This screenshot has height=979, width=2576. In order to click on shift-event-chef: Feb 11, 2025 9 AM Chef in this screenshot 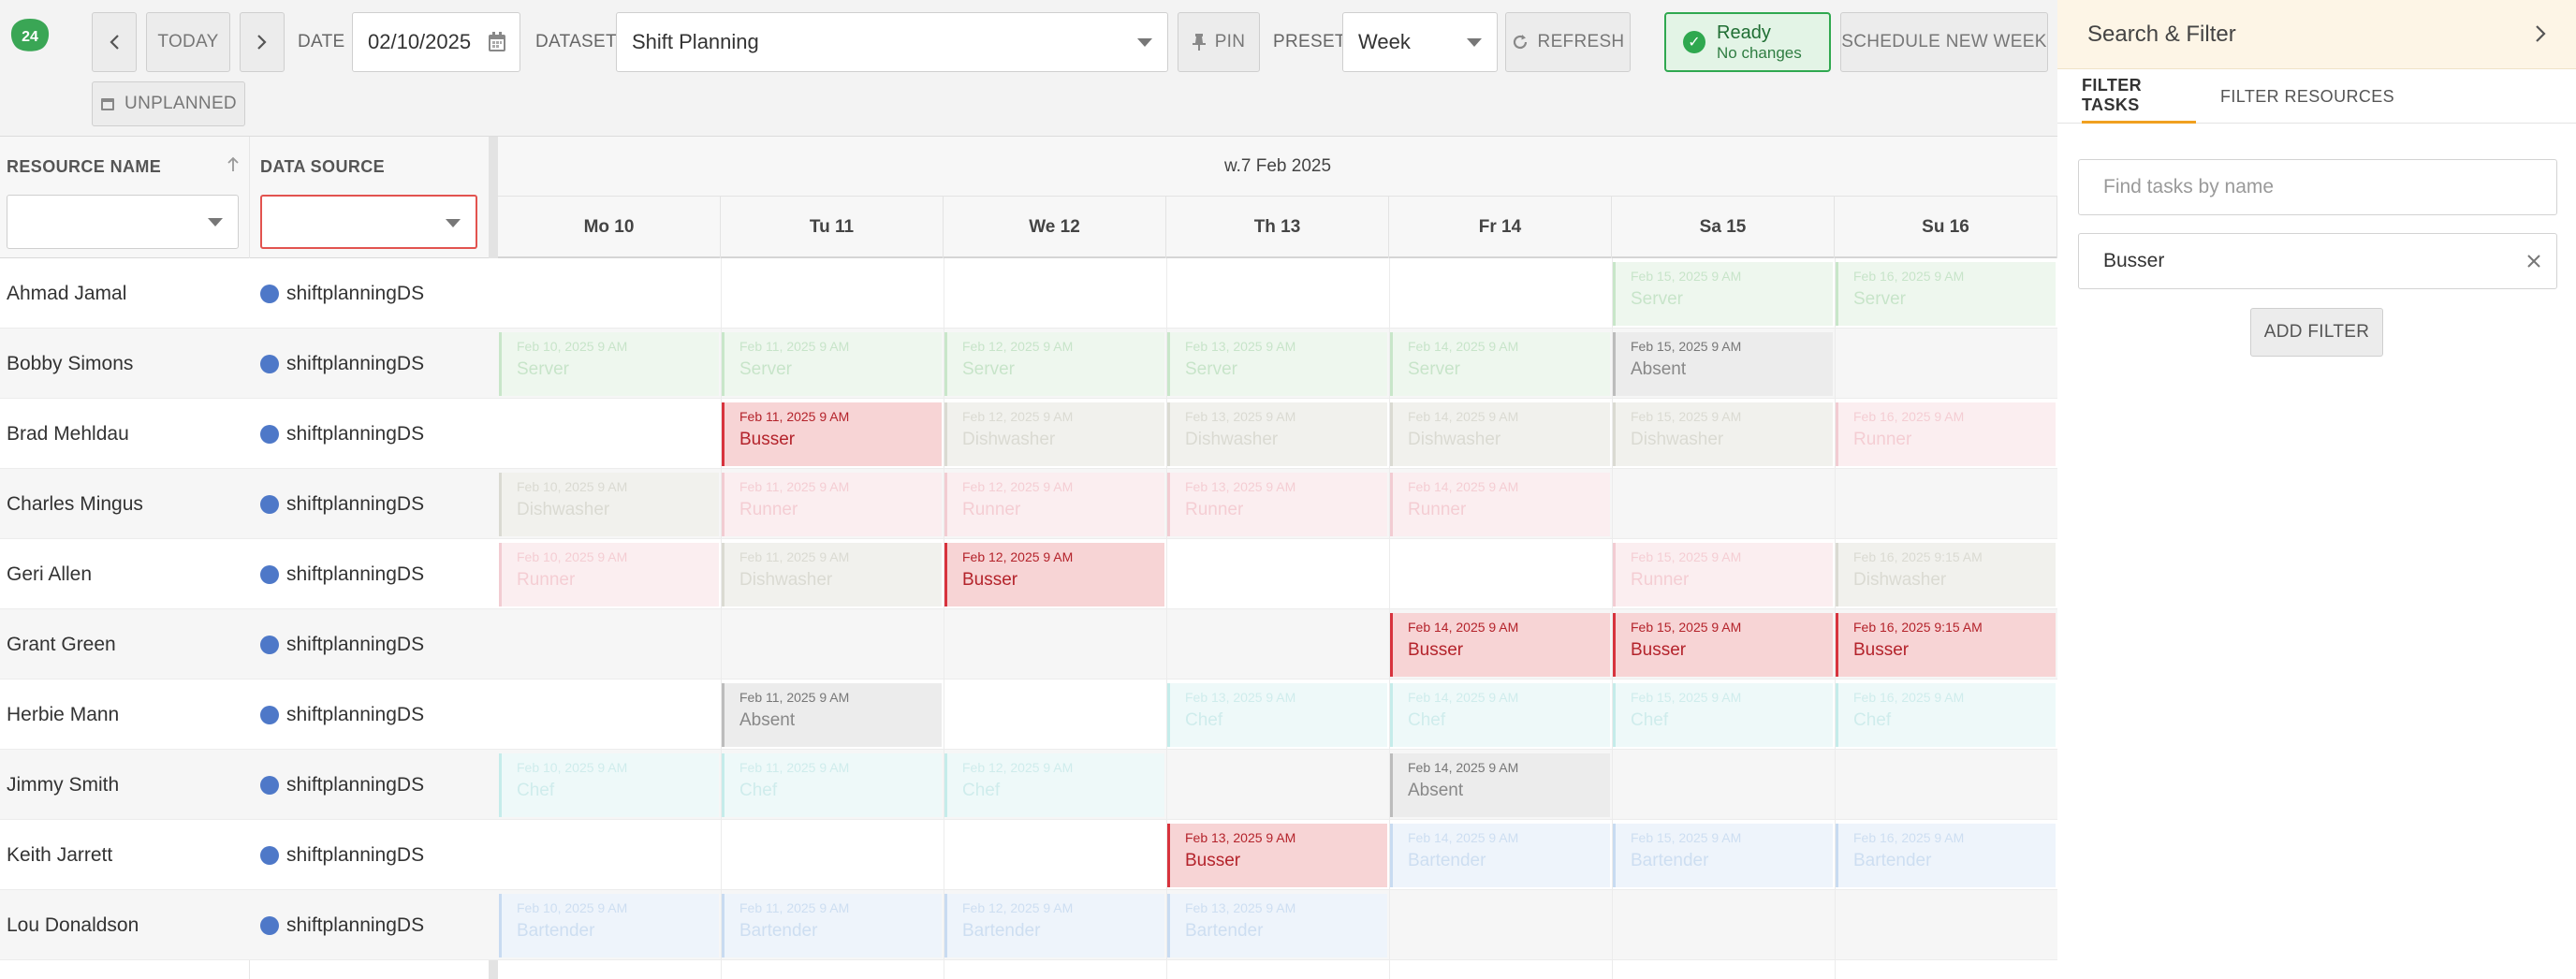, I will do `click(832, 785)`.